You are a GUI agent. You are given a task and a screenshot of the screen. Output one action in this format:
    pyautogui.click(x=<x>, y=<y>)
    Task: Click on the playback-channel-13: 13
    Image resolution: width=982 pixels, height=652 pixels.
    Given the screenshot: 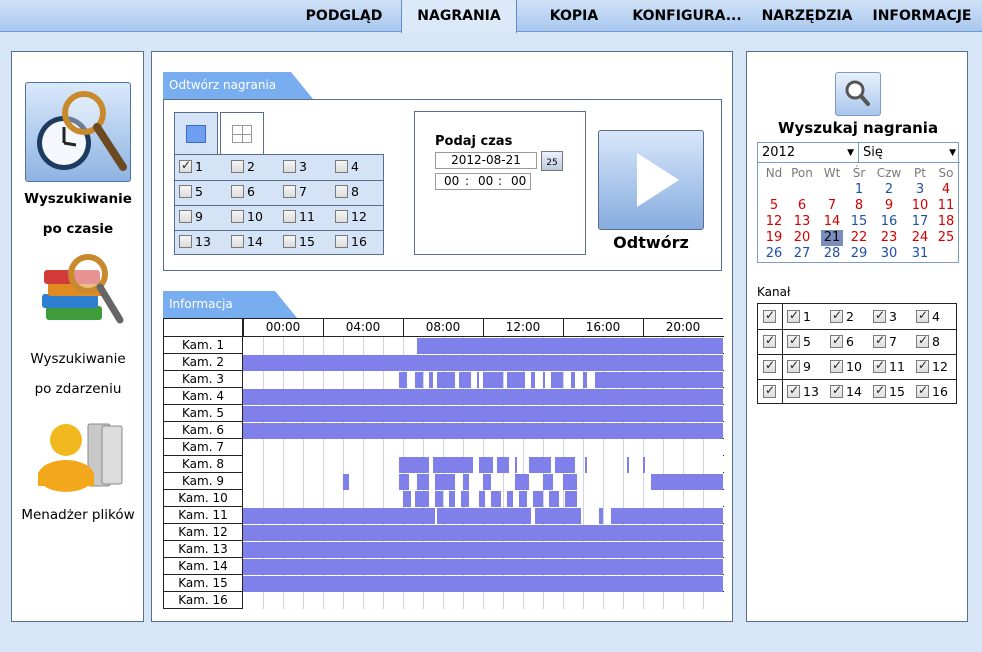 What is the action you would take?
    pyautogui.click(x=195, y=241)
    